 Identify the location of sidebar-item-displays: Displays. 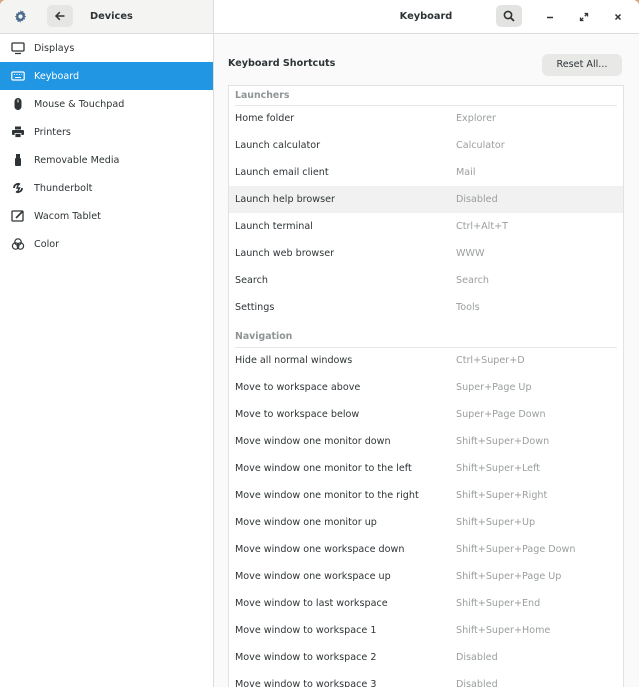
(106, 48).